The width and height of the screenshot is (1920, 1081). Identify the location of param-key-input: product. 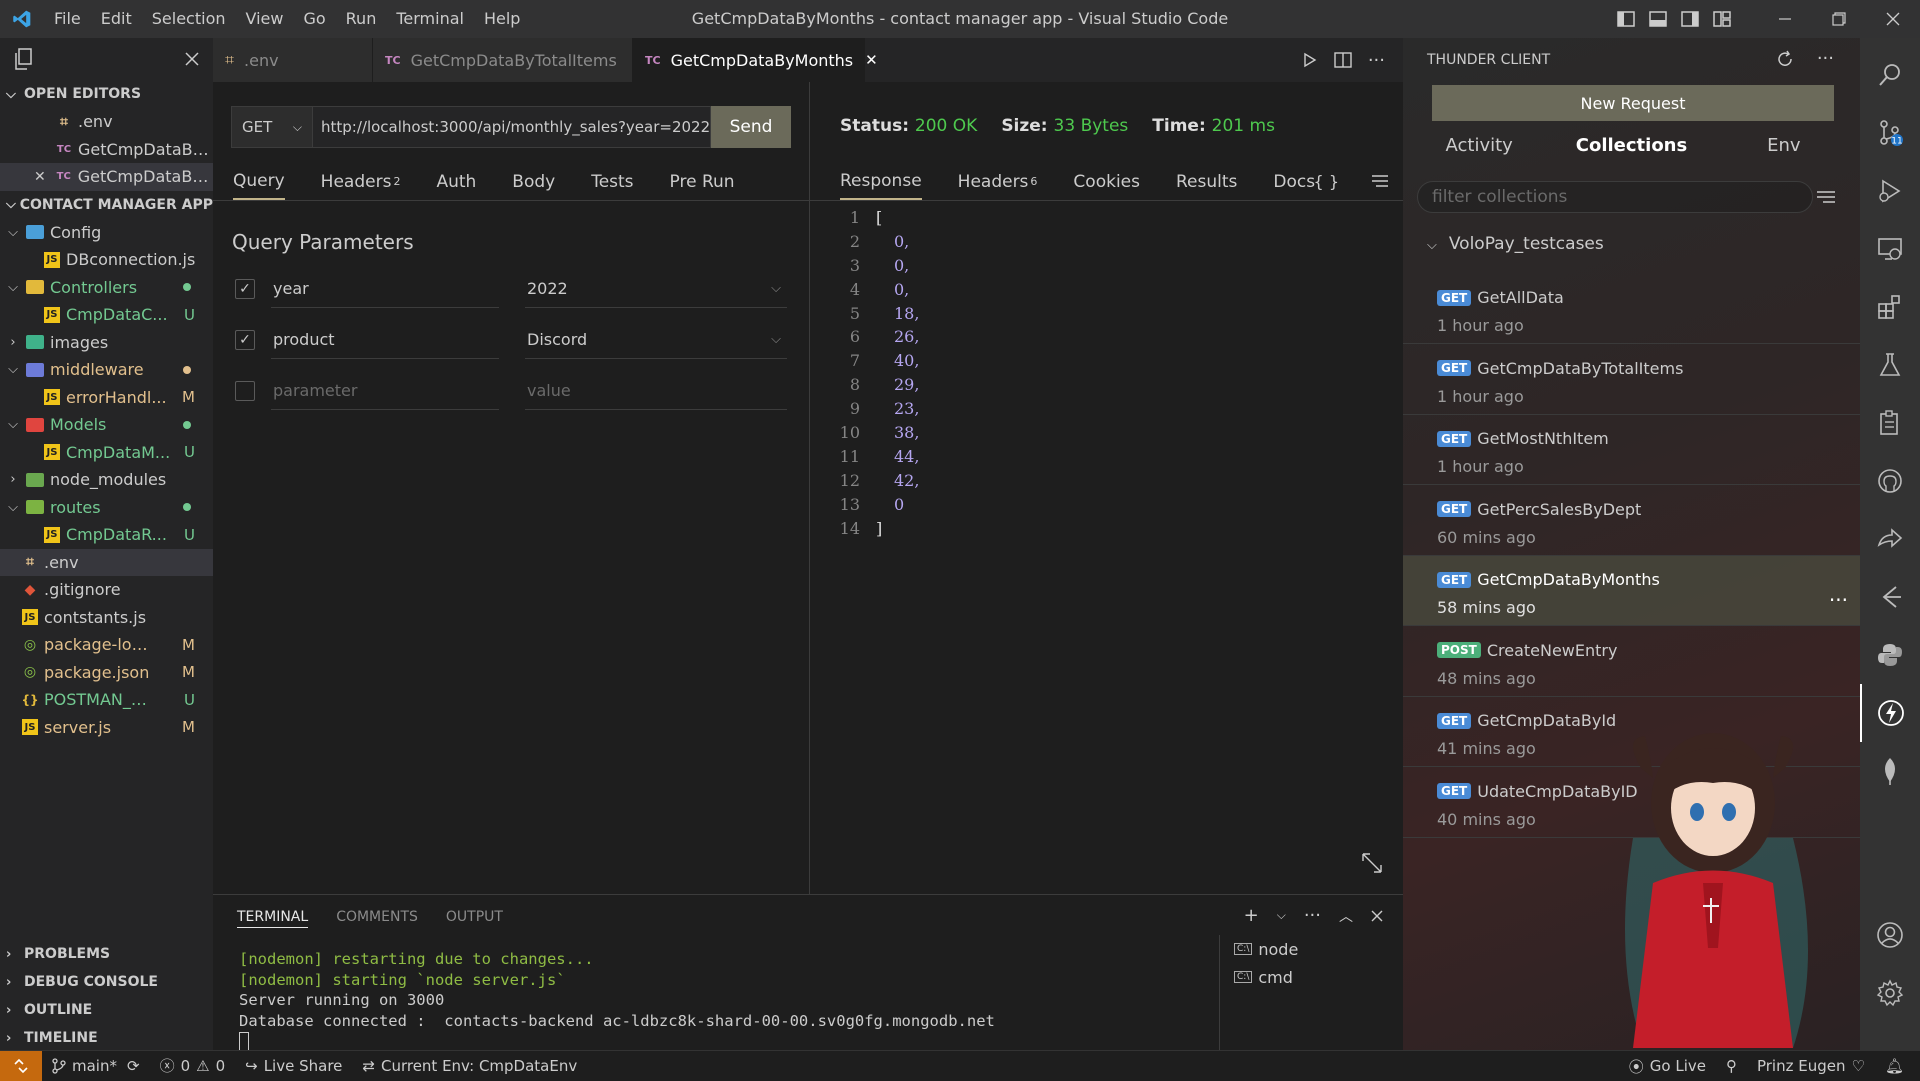
(385, 341).